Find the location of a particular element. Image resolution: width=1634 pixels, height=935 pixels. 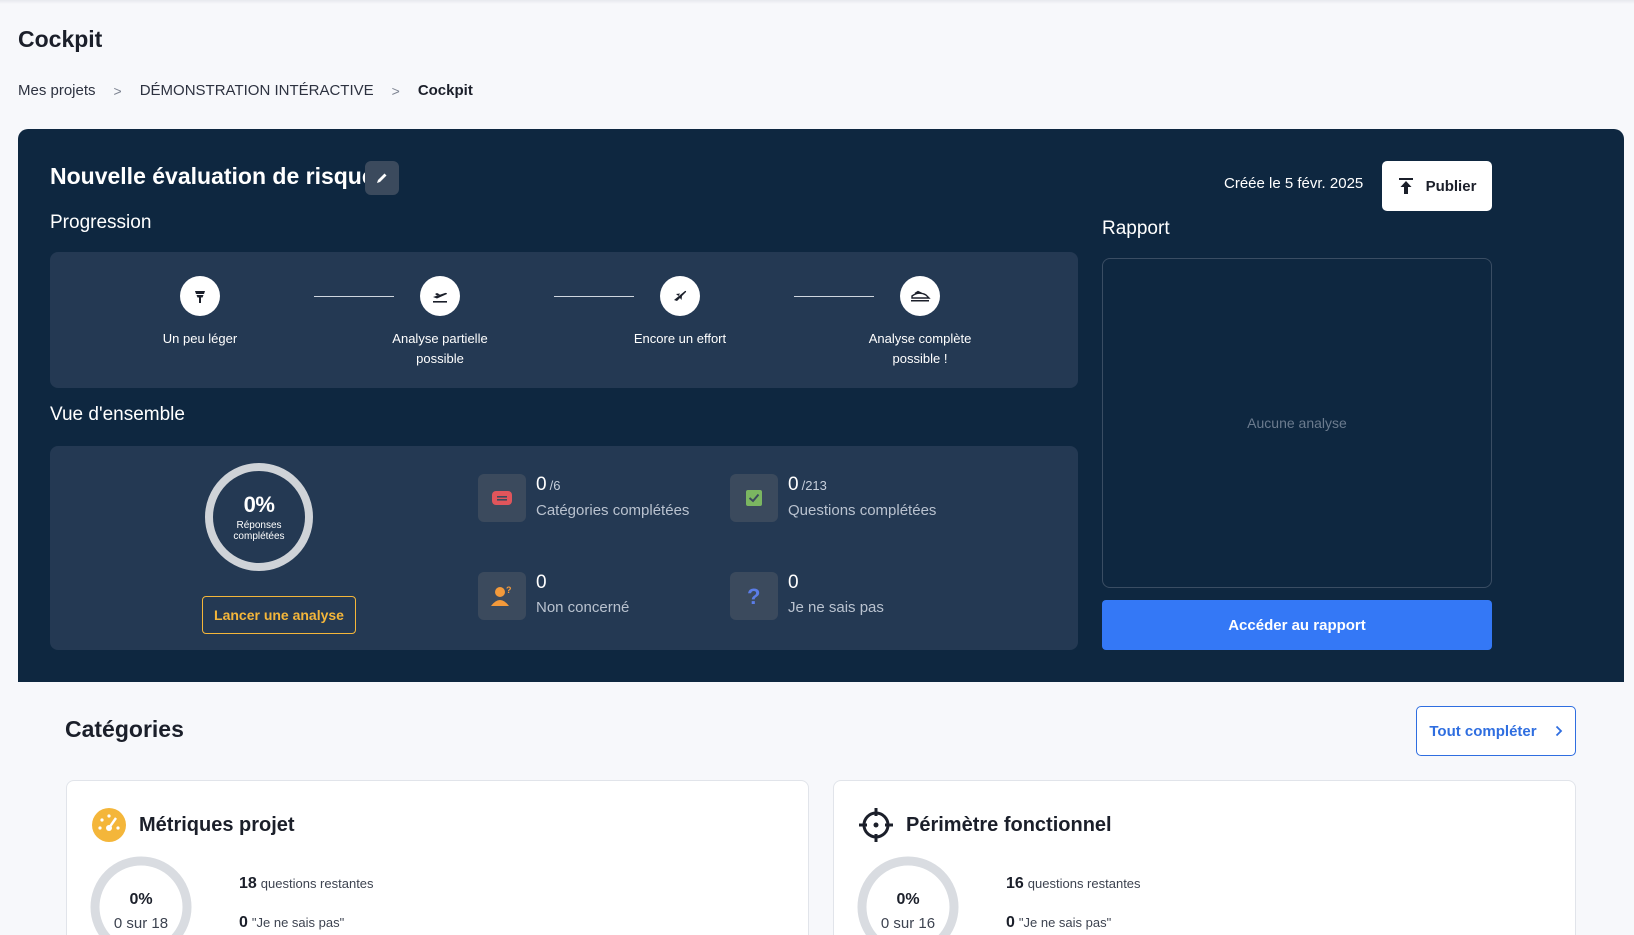

gauge-icon is located at coordinates (109, 825).